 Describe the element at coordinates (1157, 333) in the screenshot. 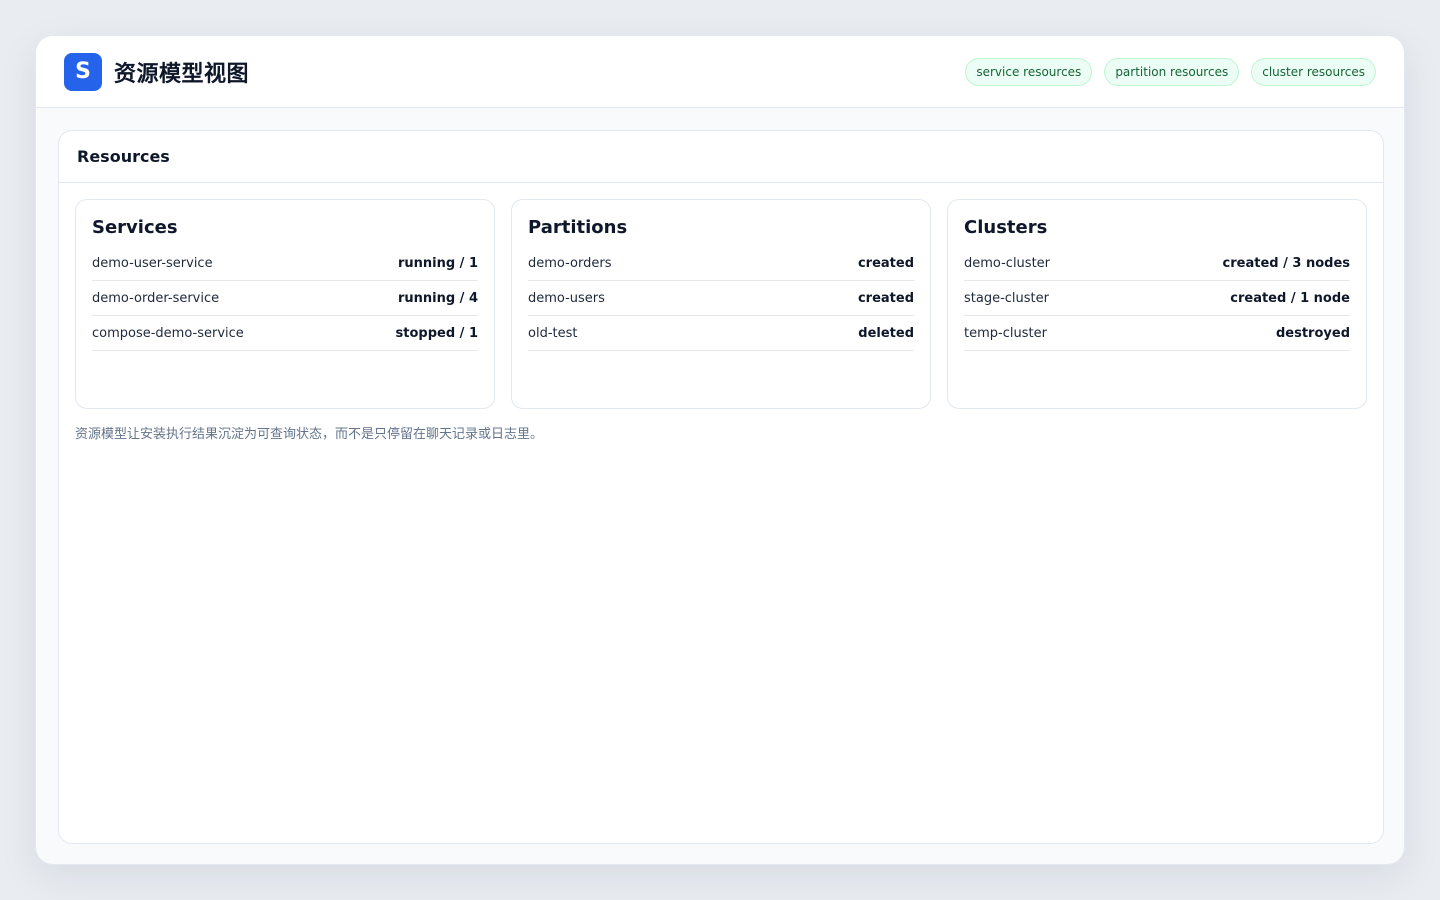

I see `list-item: temp-cluster destroyed` at that location.